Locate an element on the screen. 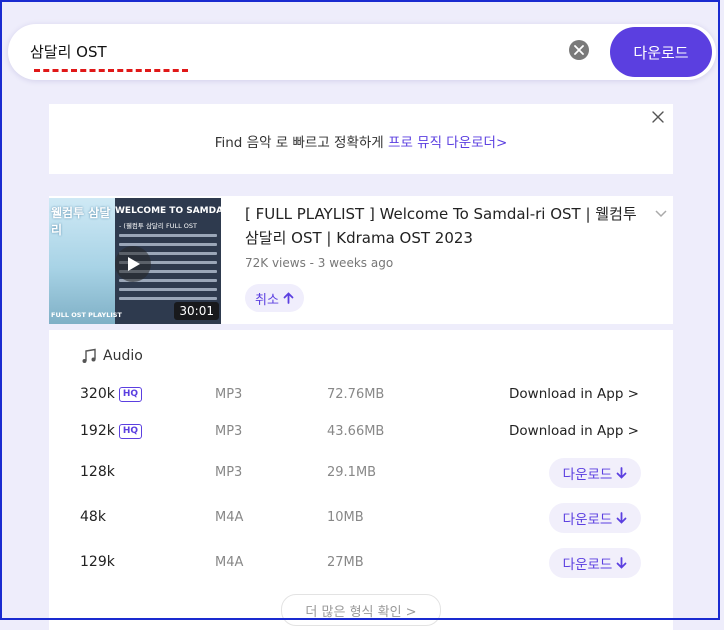 Image resolution: width=724 pixels, height=630 pixels. format-row: 129k M4A 27MB 다운로드 is located at coordinates (361, 563).